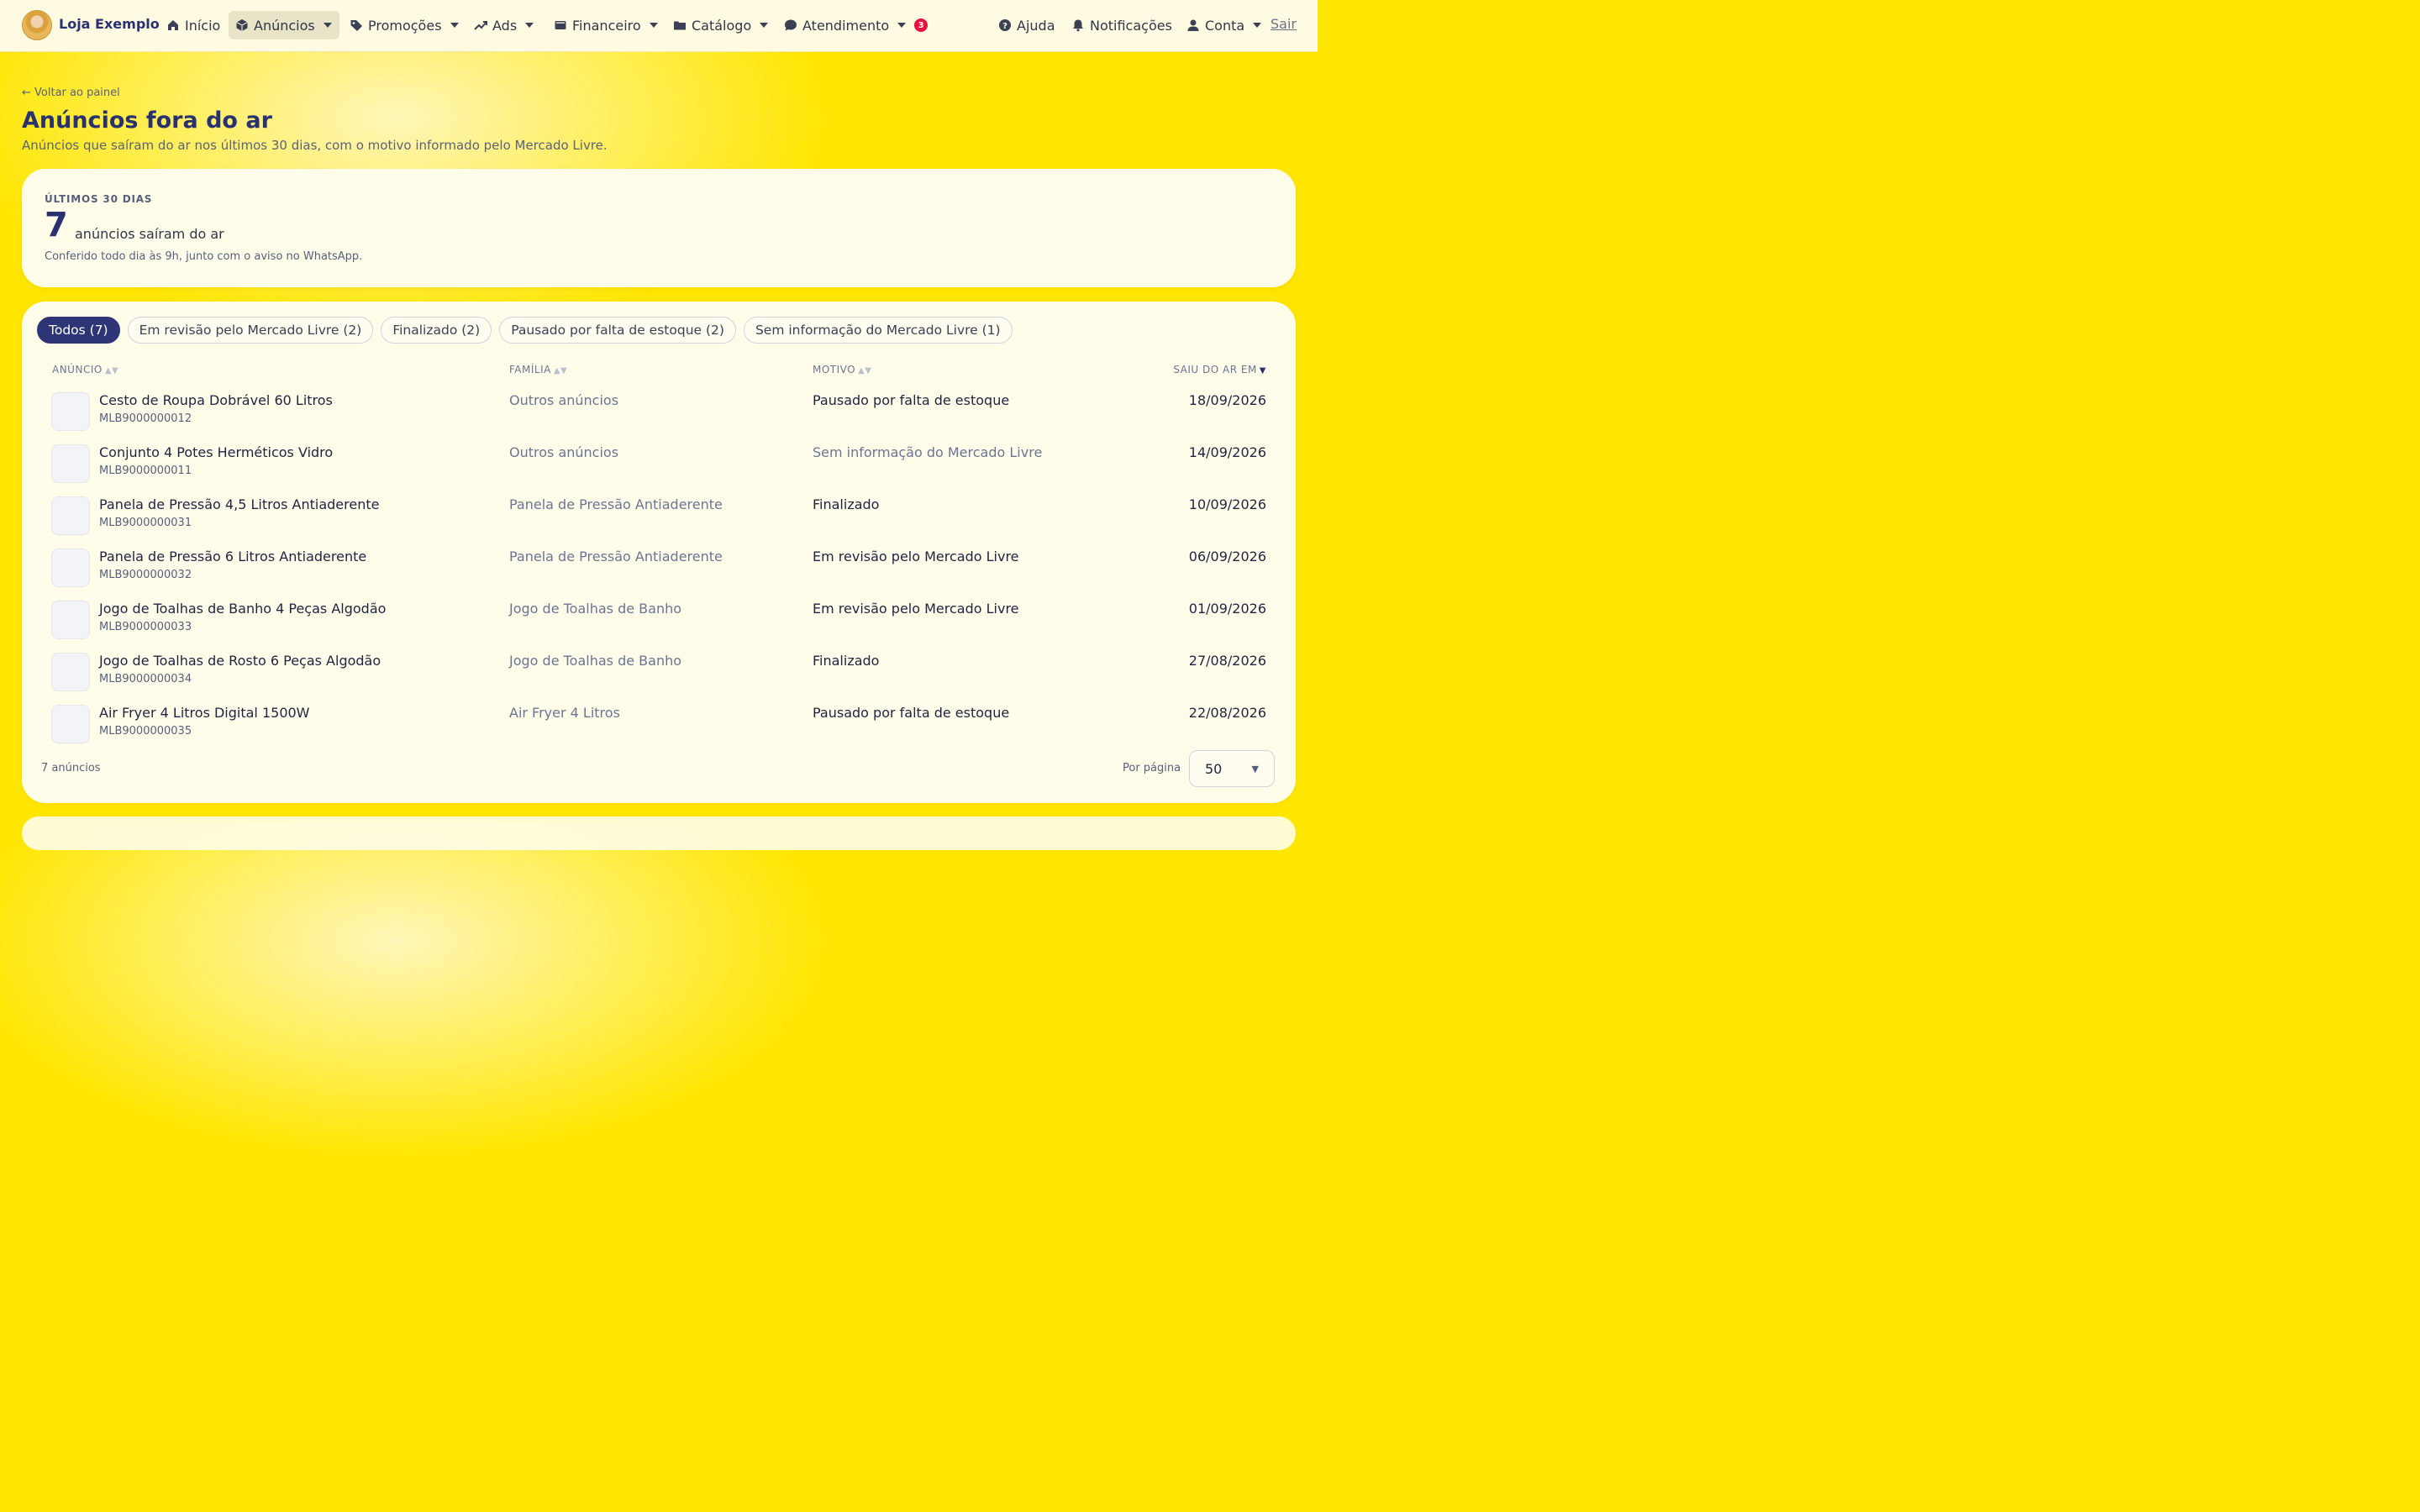 Image resolution: width=2420 pixels, height=1512 pixels. Describe the element at coordinates (1214, 768) in the screenshot. I see `per-page-value: 50` at that location.